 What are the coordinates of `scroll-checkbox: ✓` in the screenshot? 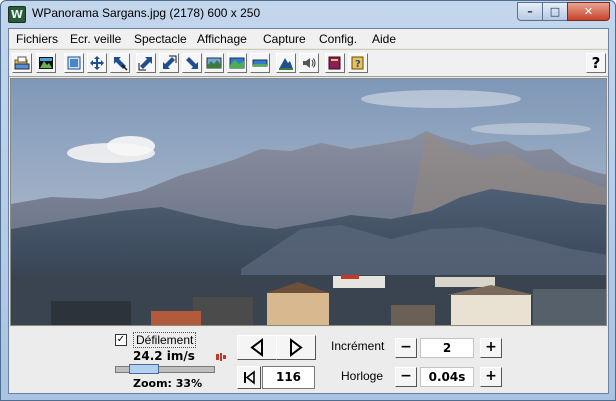 It's located at (121, 340).